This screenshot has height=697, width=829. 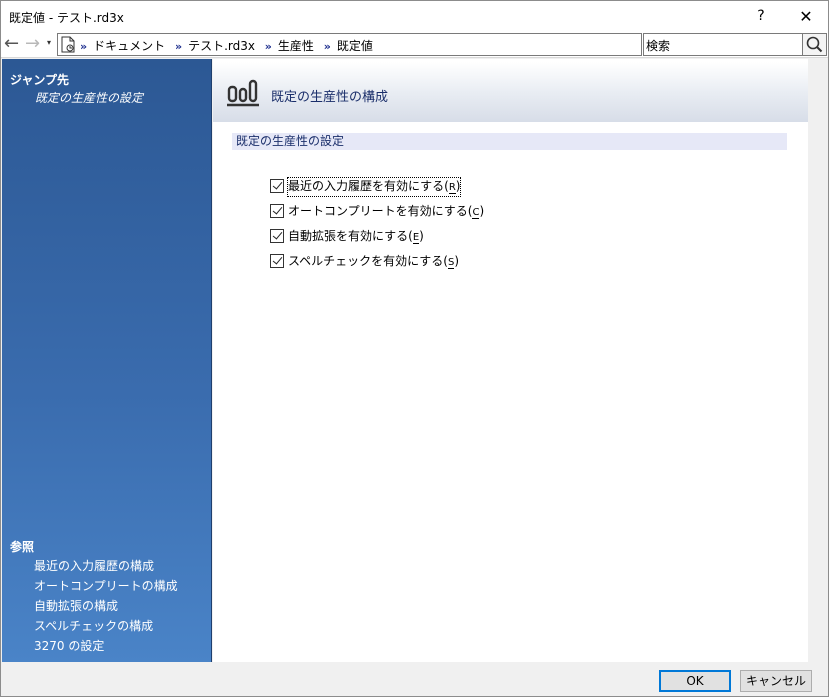 I want to click on jump-to-heading: ジャンプ先, so click(x=40, y=80).